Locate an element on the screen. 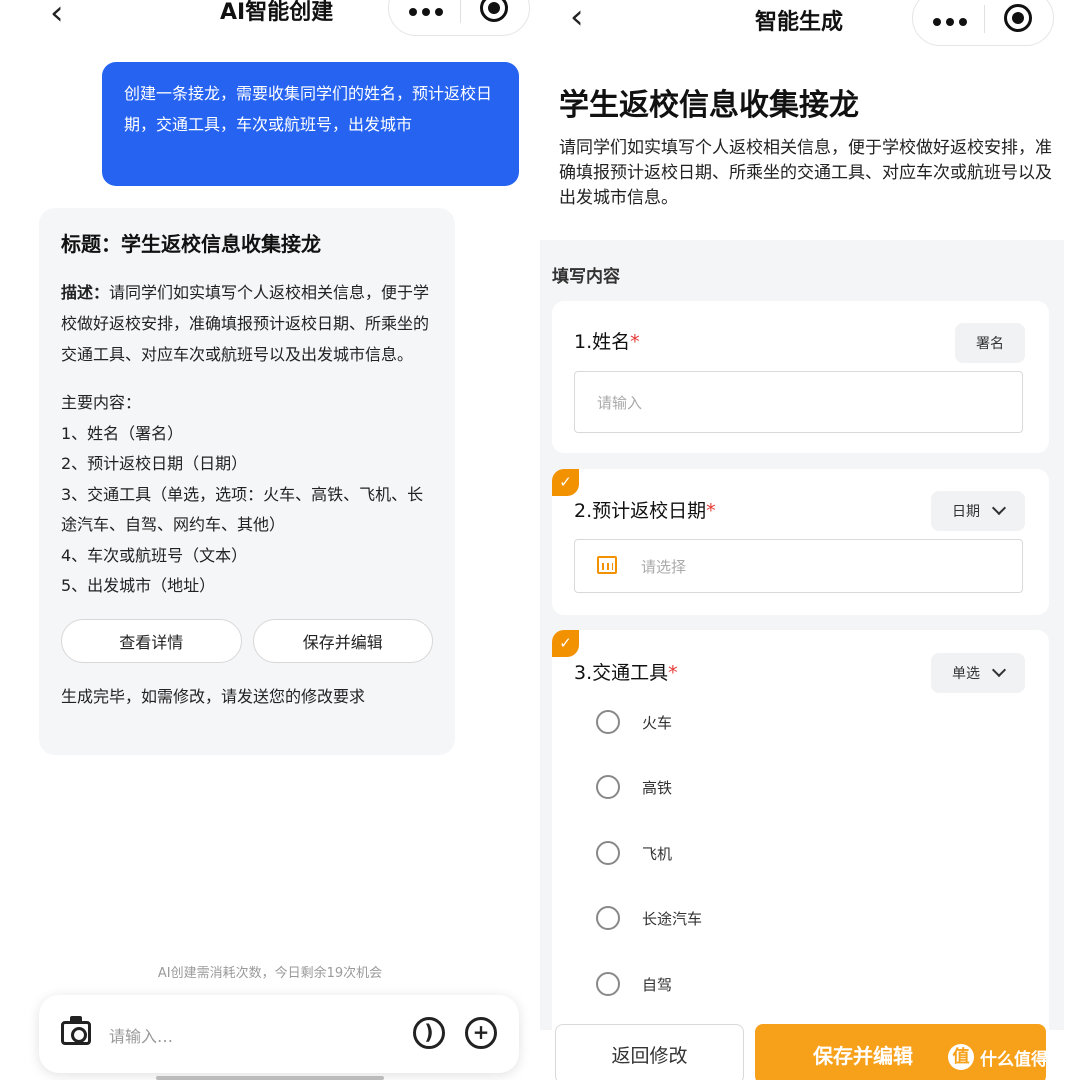 The width and height of the screenshot is (1080, 1080). option-label: 高铁 is located at coordinates (657, 788).